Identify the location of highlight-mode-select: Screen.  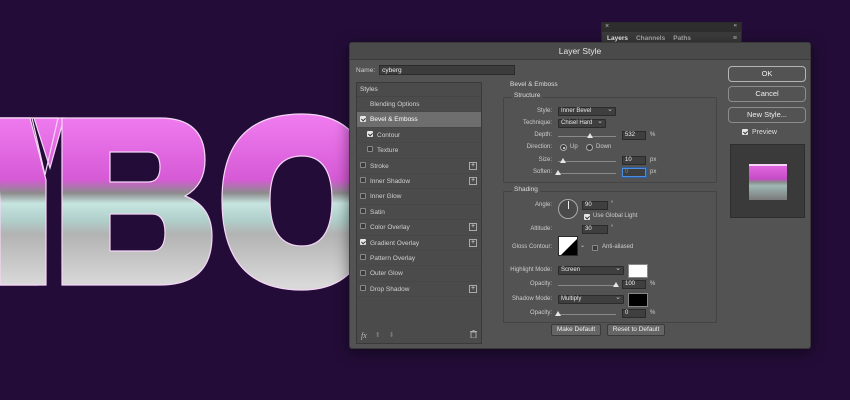
(591, 270).